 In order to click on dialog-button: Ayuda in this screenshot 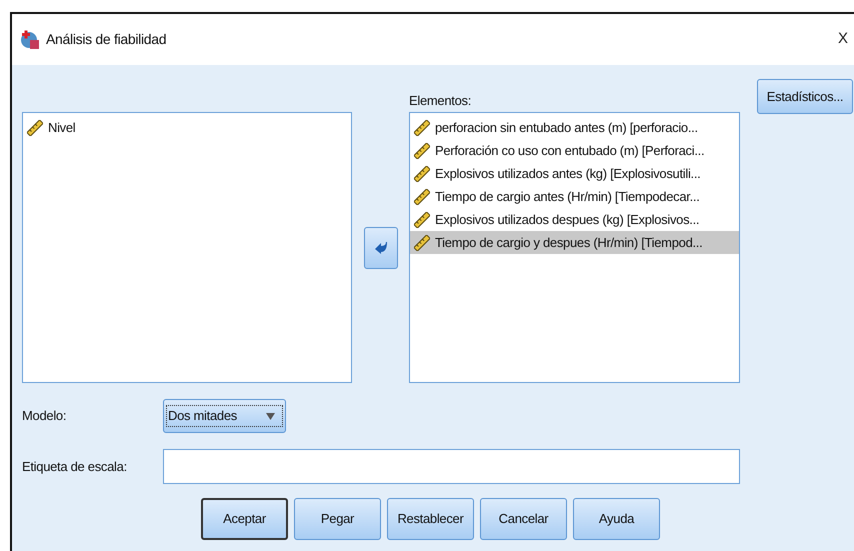, I will do `click(616, 519)`.